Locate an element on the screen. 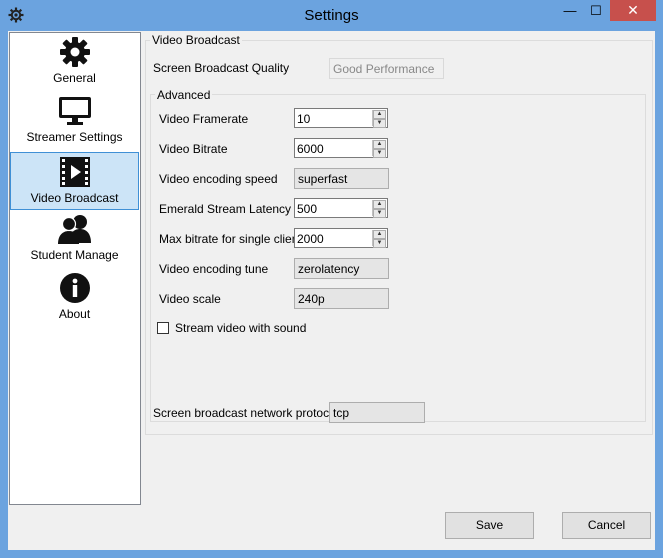 The width and height of the screenshot is (663, 558). framerate-spin: ▲ ▼ is located at coordinates (379, 119).